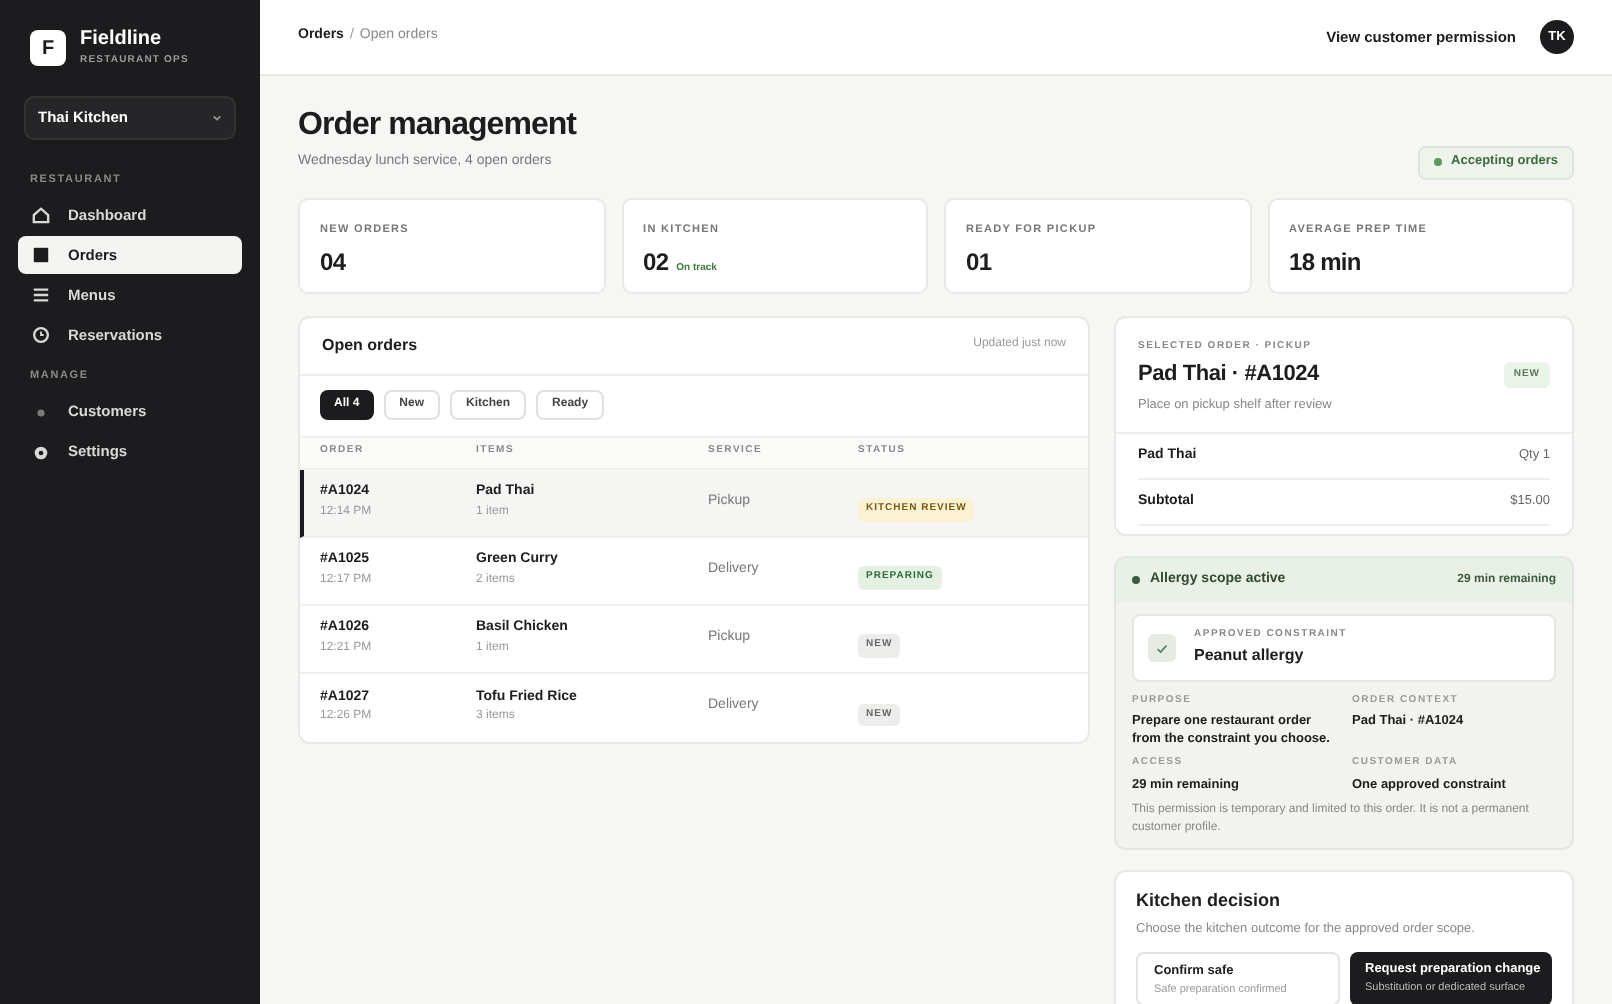  I want to click on logo: F, so click(48, 48).